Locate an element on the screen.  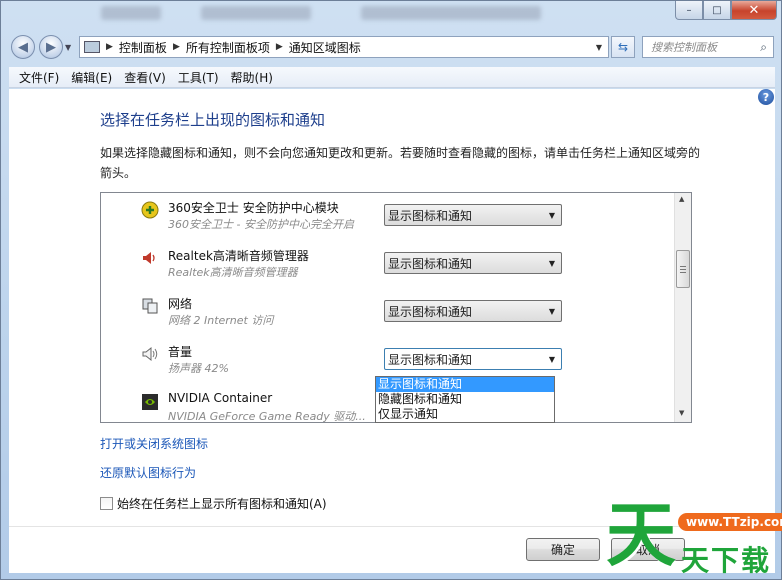
scroll-up-icon: ▲ is located at coordinates (681, 199).